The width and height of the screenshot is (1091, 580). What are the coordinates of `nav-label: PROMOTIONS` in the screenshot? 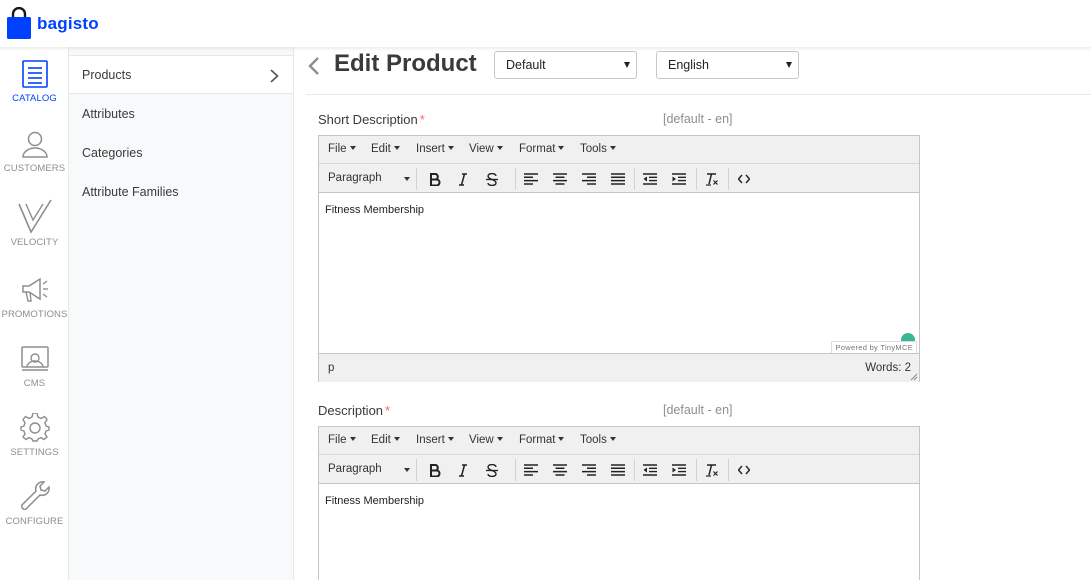 It's located at (34, 314).